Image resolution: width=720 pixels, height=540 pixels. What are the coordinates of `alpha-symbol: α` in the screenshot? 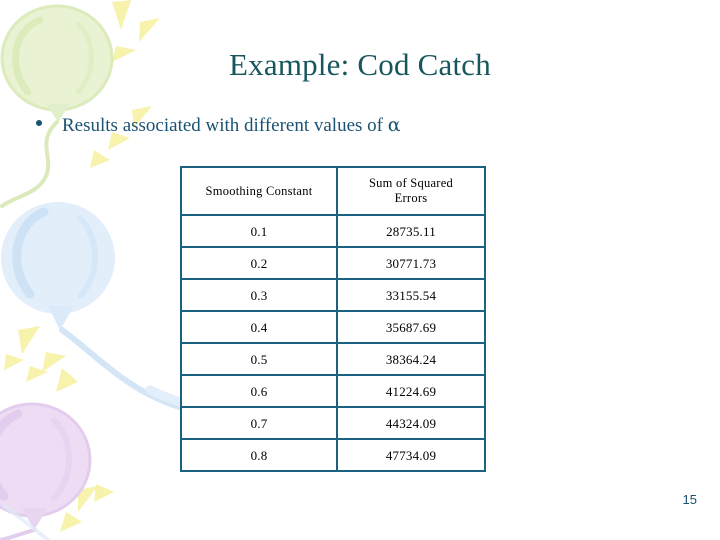 It's located at (394, 125).